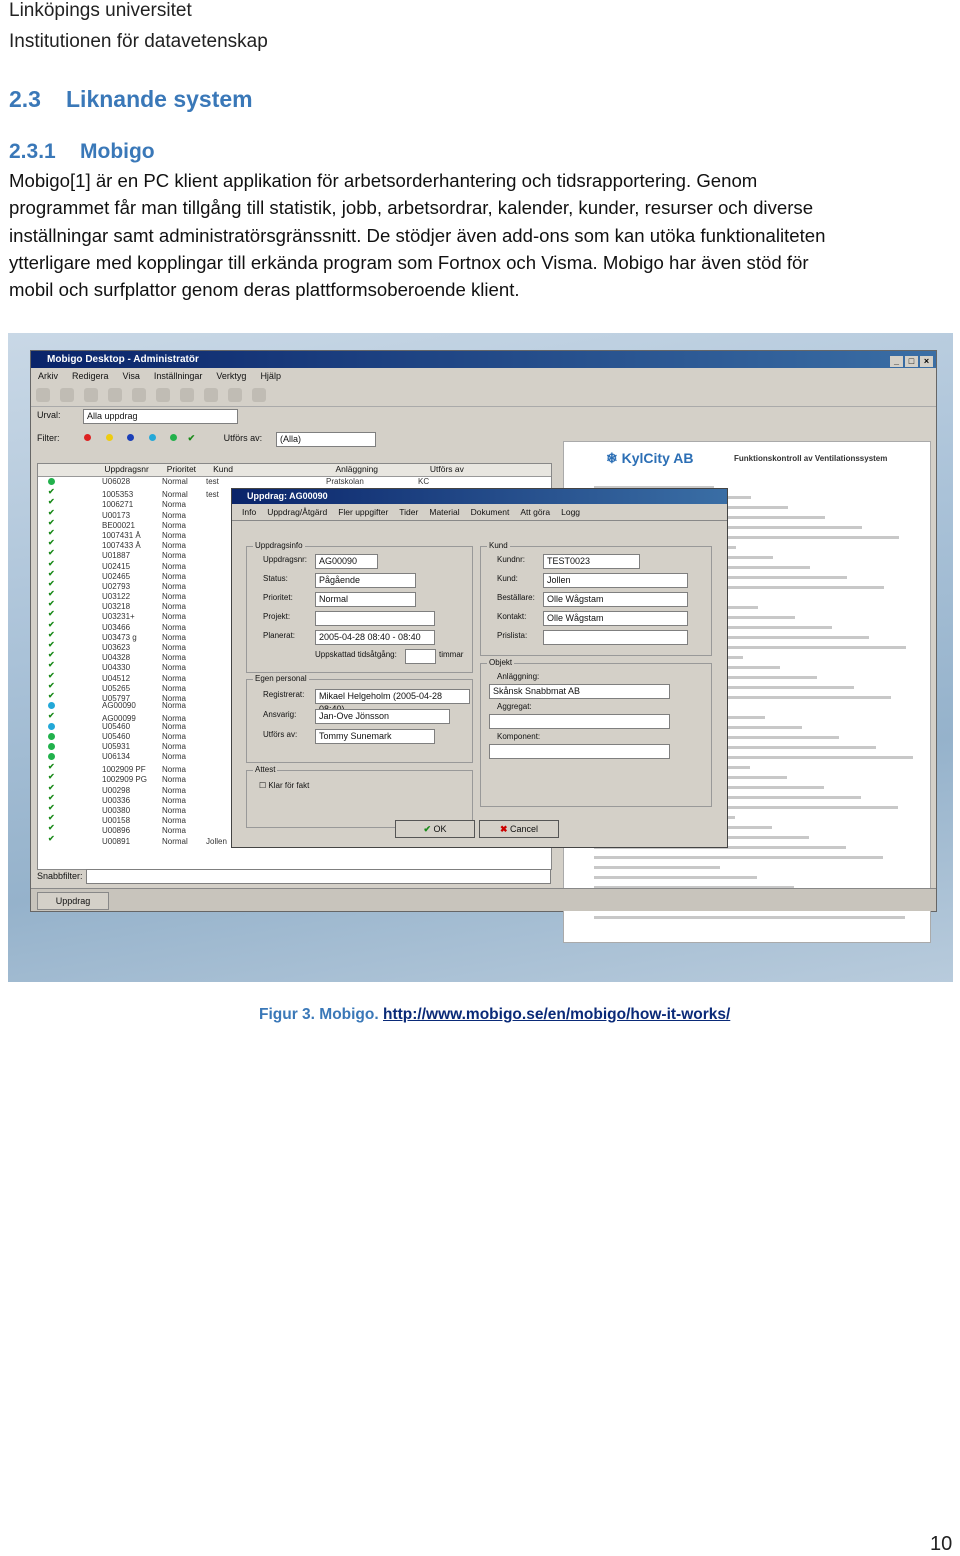 This screenshot has width=960, height=1556. What do you see at coordinates (284, 785) in the screenshot?
I see `klar-checkbox: ☐ Klar för fakt` at bounding box center [284, 785].